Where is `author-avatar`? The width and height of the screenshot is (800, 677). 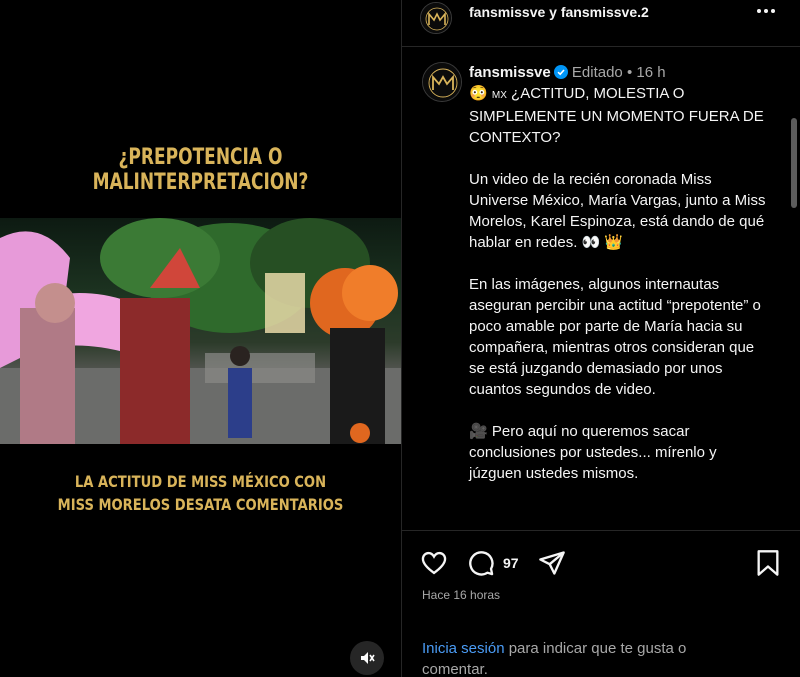
author-avatar is located at coordinates (442, 82).